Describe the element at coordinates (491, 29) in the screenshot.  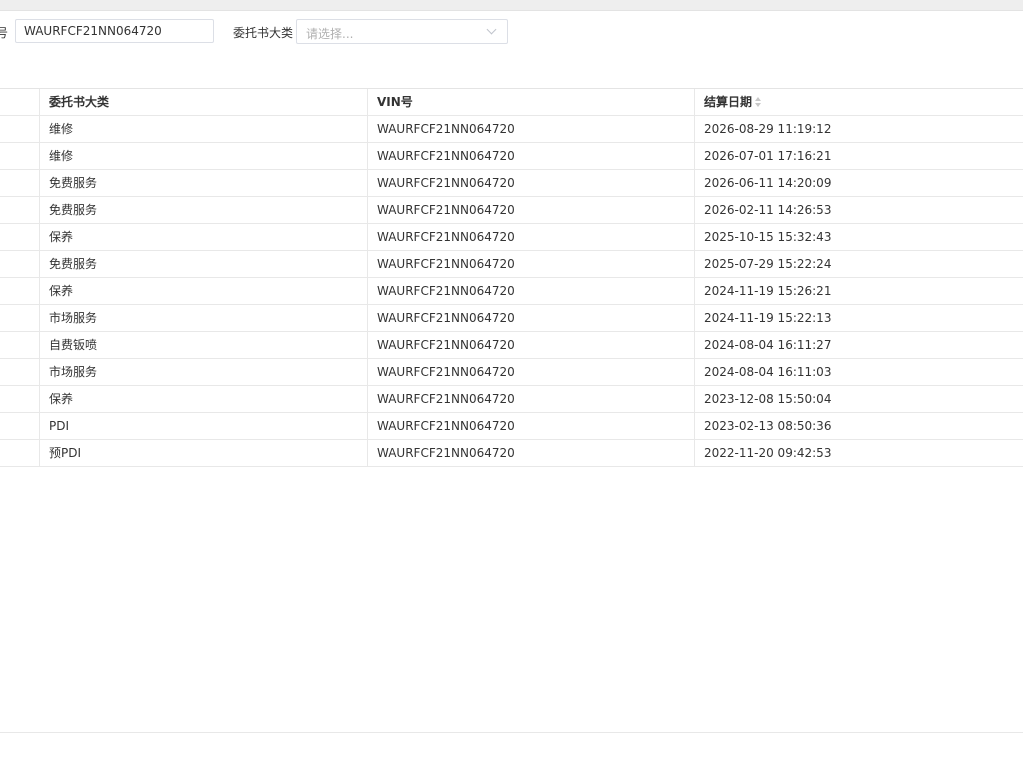
I see `chevron-down-icon` at that location.